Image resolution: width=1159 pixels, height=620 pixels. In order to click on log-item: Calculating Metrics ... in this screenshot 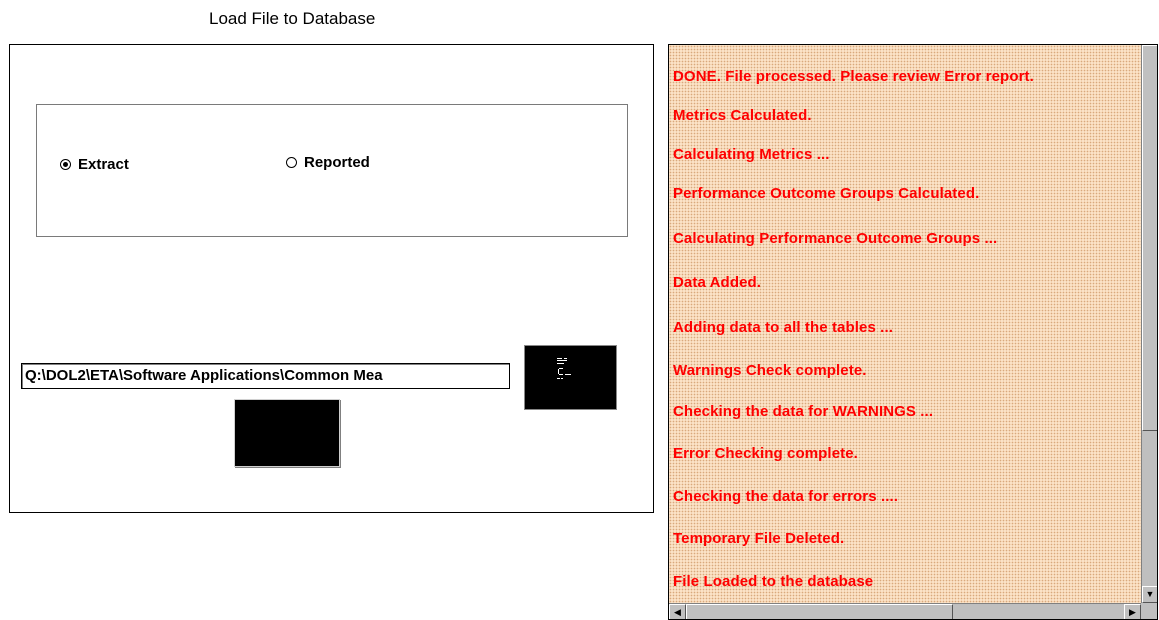, I will do `click(751, 154)`.